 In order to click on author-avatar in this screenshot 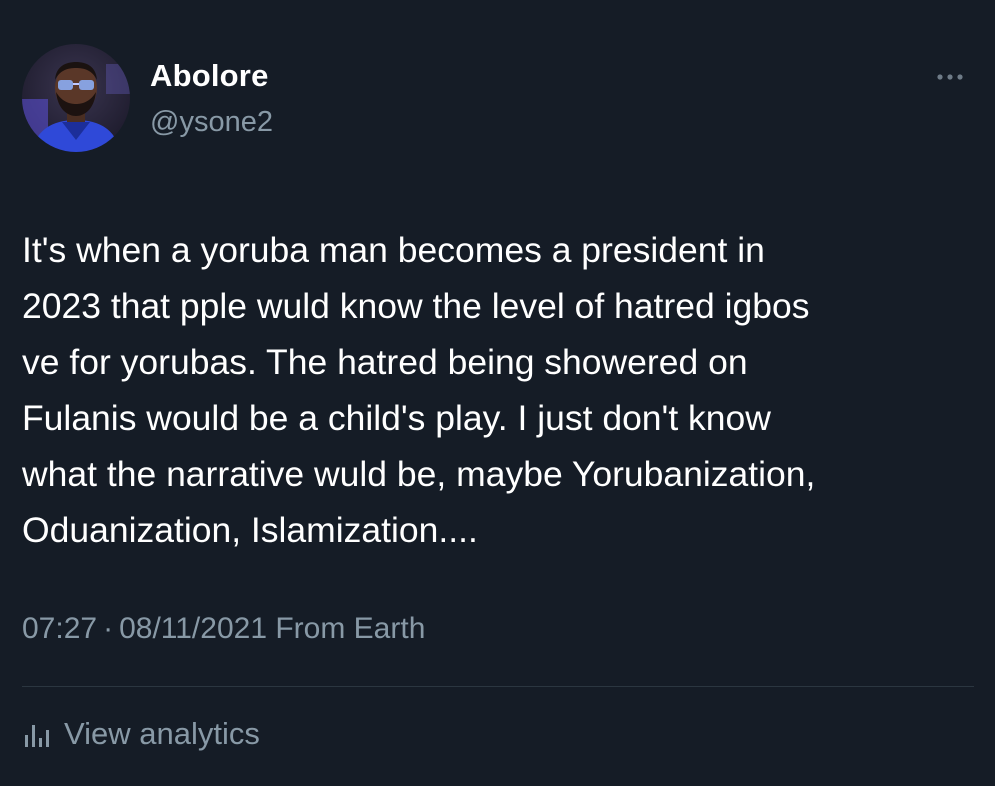, I will do `click(76, 98)`.